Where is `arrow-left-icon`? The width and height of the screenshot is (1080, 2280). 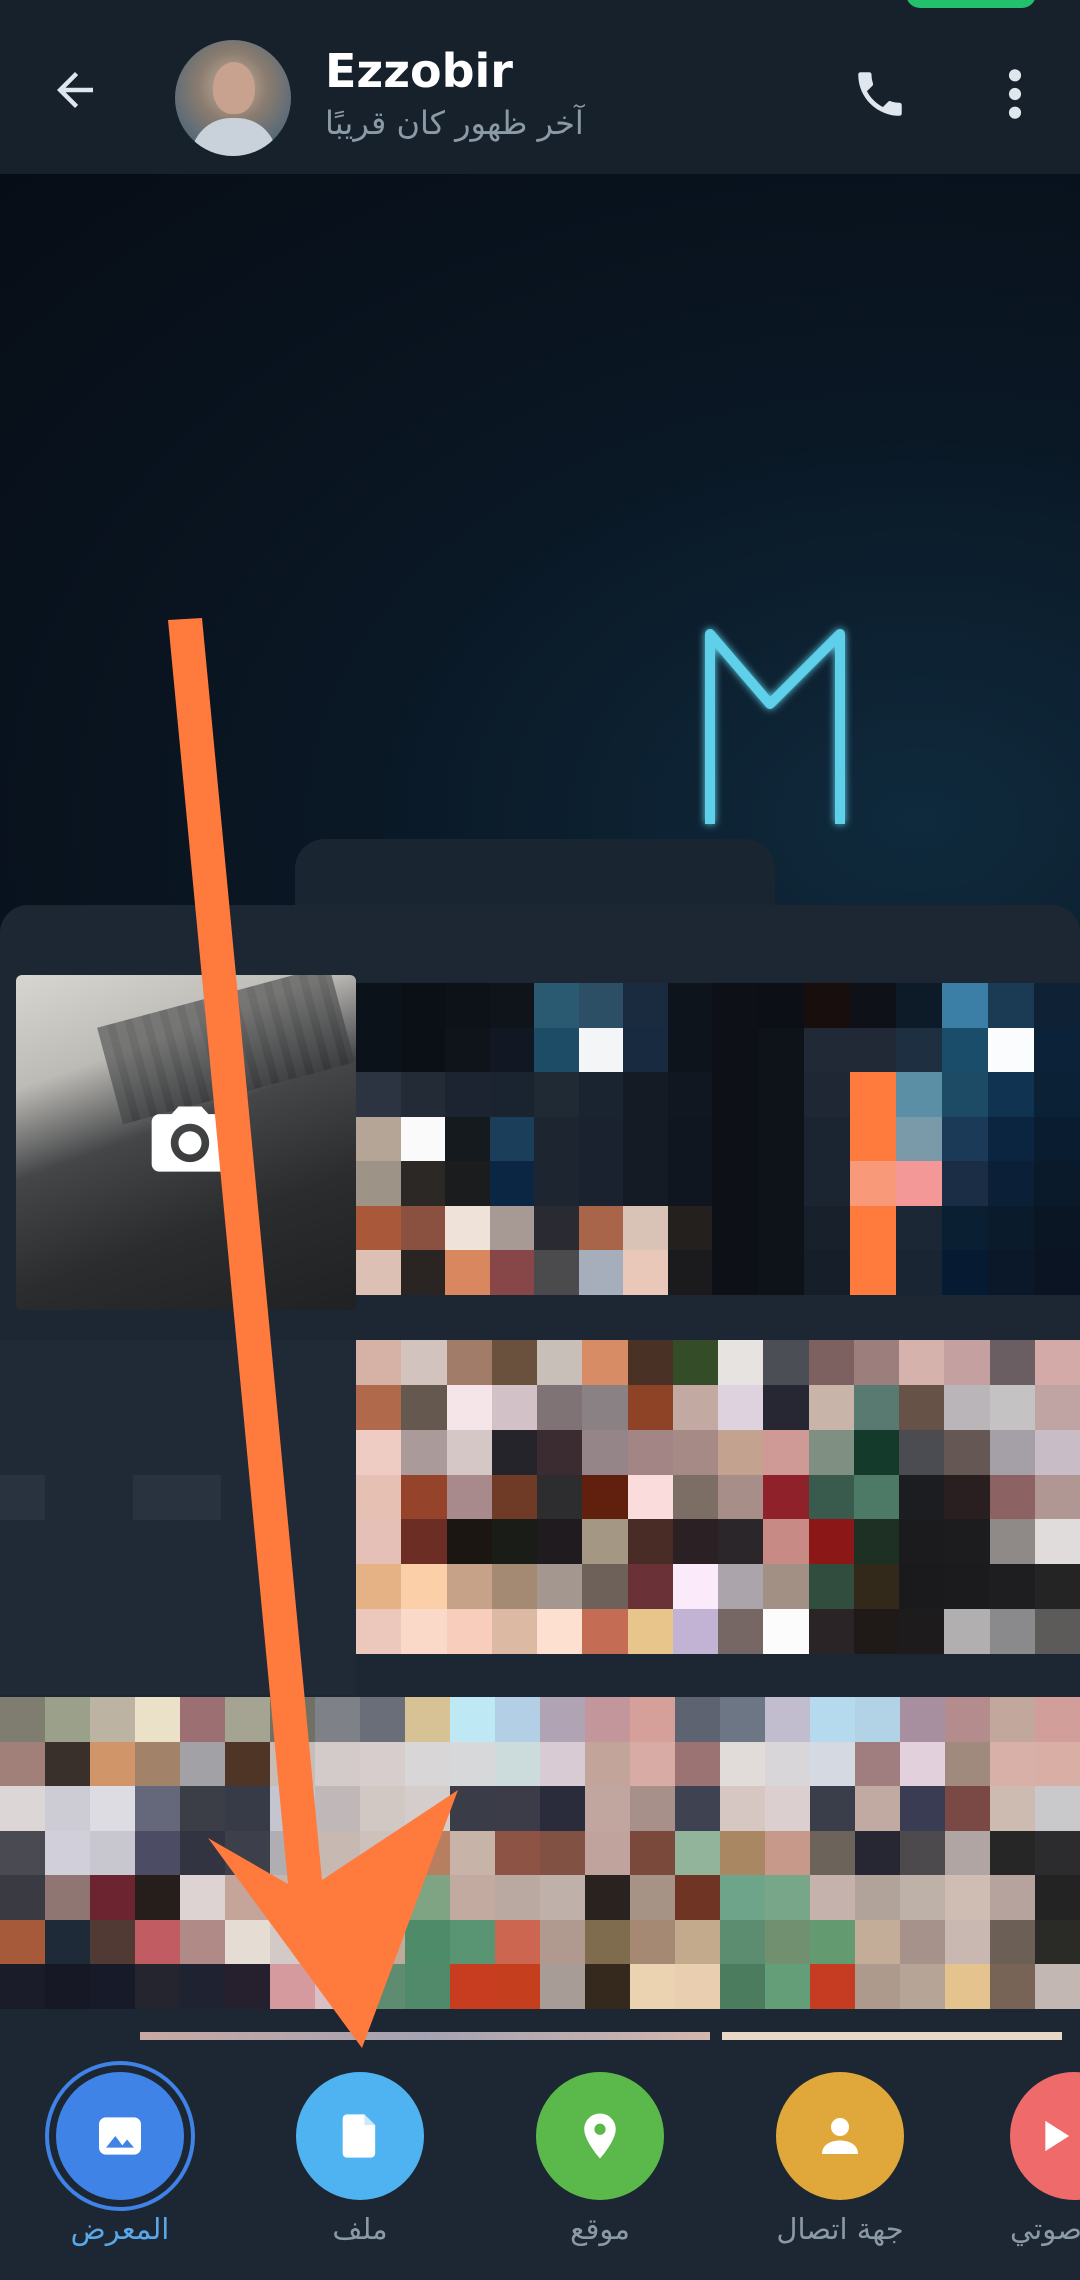 arrow-left-icon is located at coordinates (75, 90).